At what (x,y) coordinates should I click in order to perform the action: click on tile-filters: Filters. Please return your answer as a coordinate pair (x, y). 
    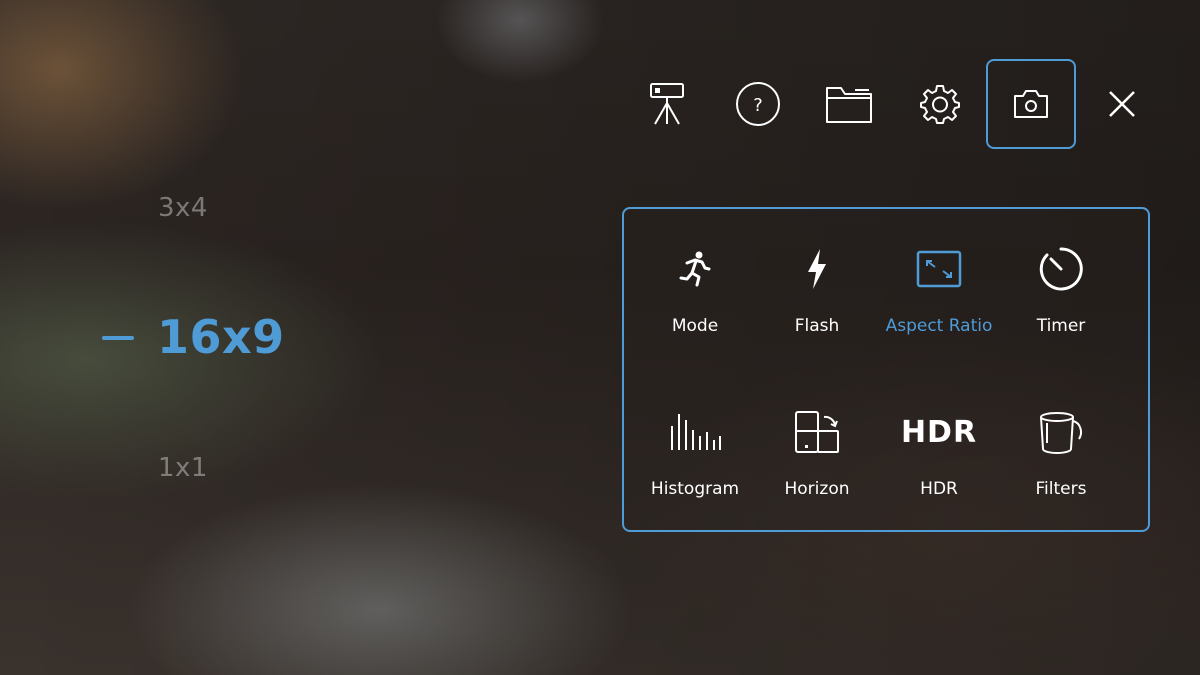
    Looking at the image, I should click on (1061, 450).